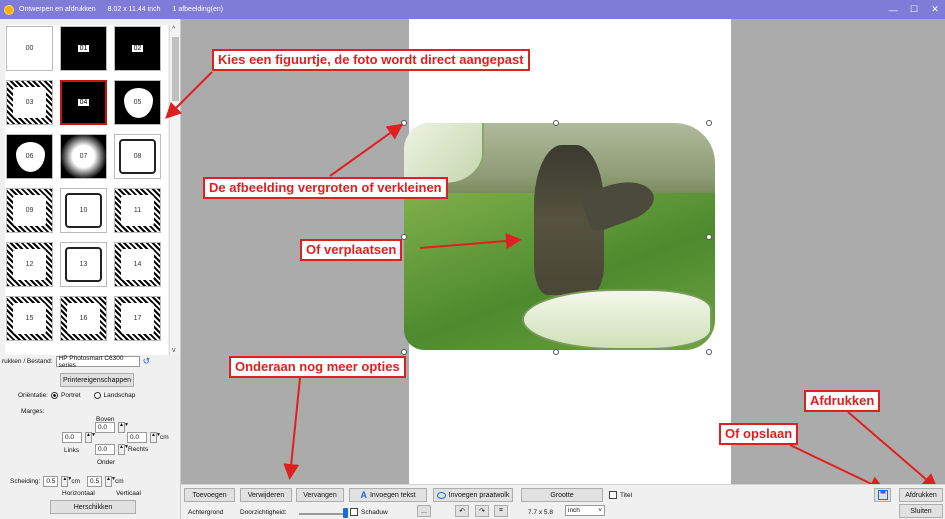 This screenshot has width=945, height=519. What do you see at coordinates (320, 495) in the screenshot?
I see `replace-button: Vervangen` at bounding box center [320, 495].